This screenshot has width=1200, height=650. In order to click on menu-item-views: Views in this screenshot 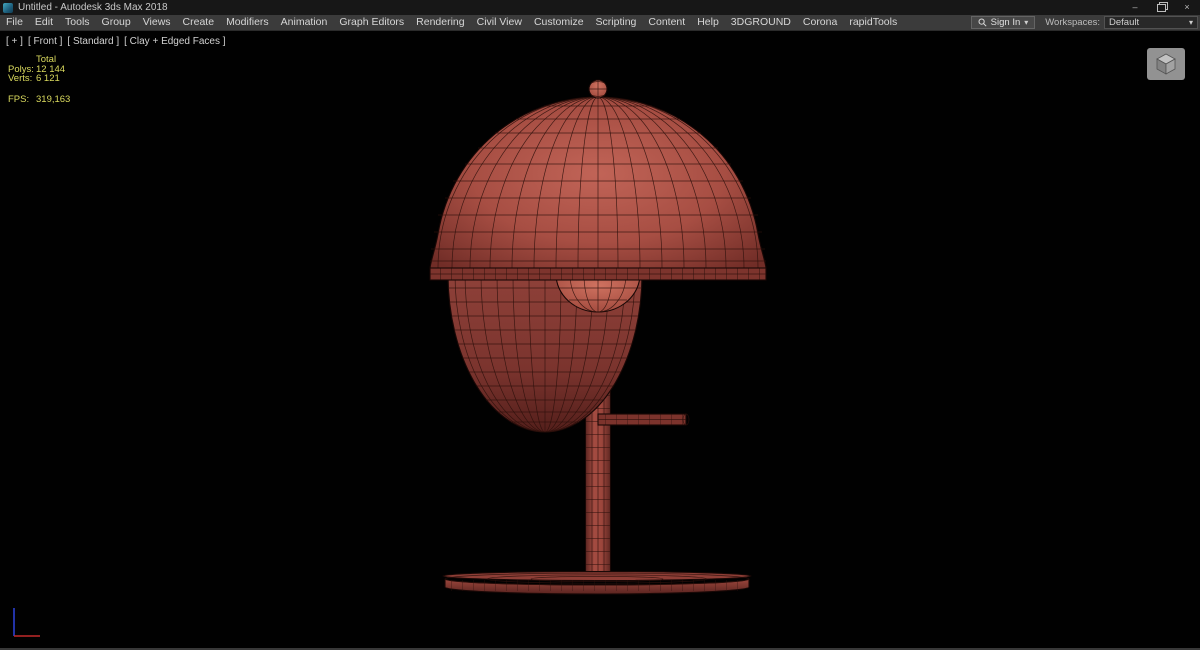, I will do `click(157, 22)`.